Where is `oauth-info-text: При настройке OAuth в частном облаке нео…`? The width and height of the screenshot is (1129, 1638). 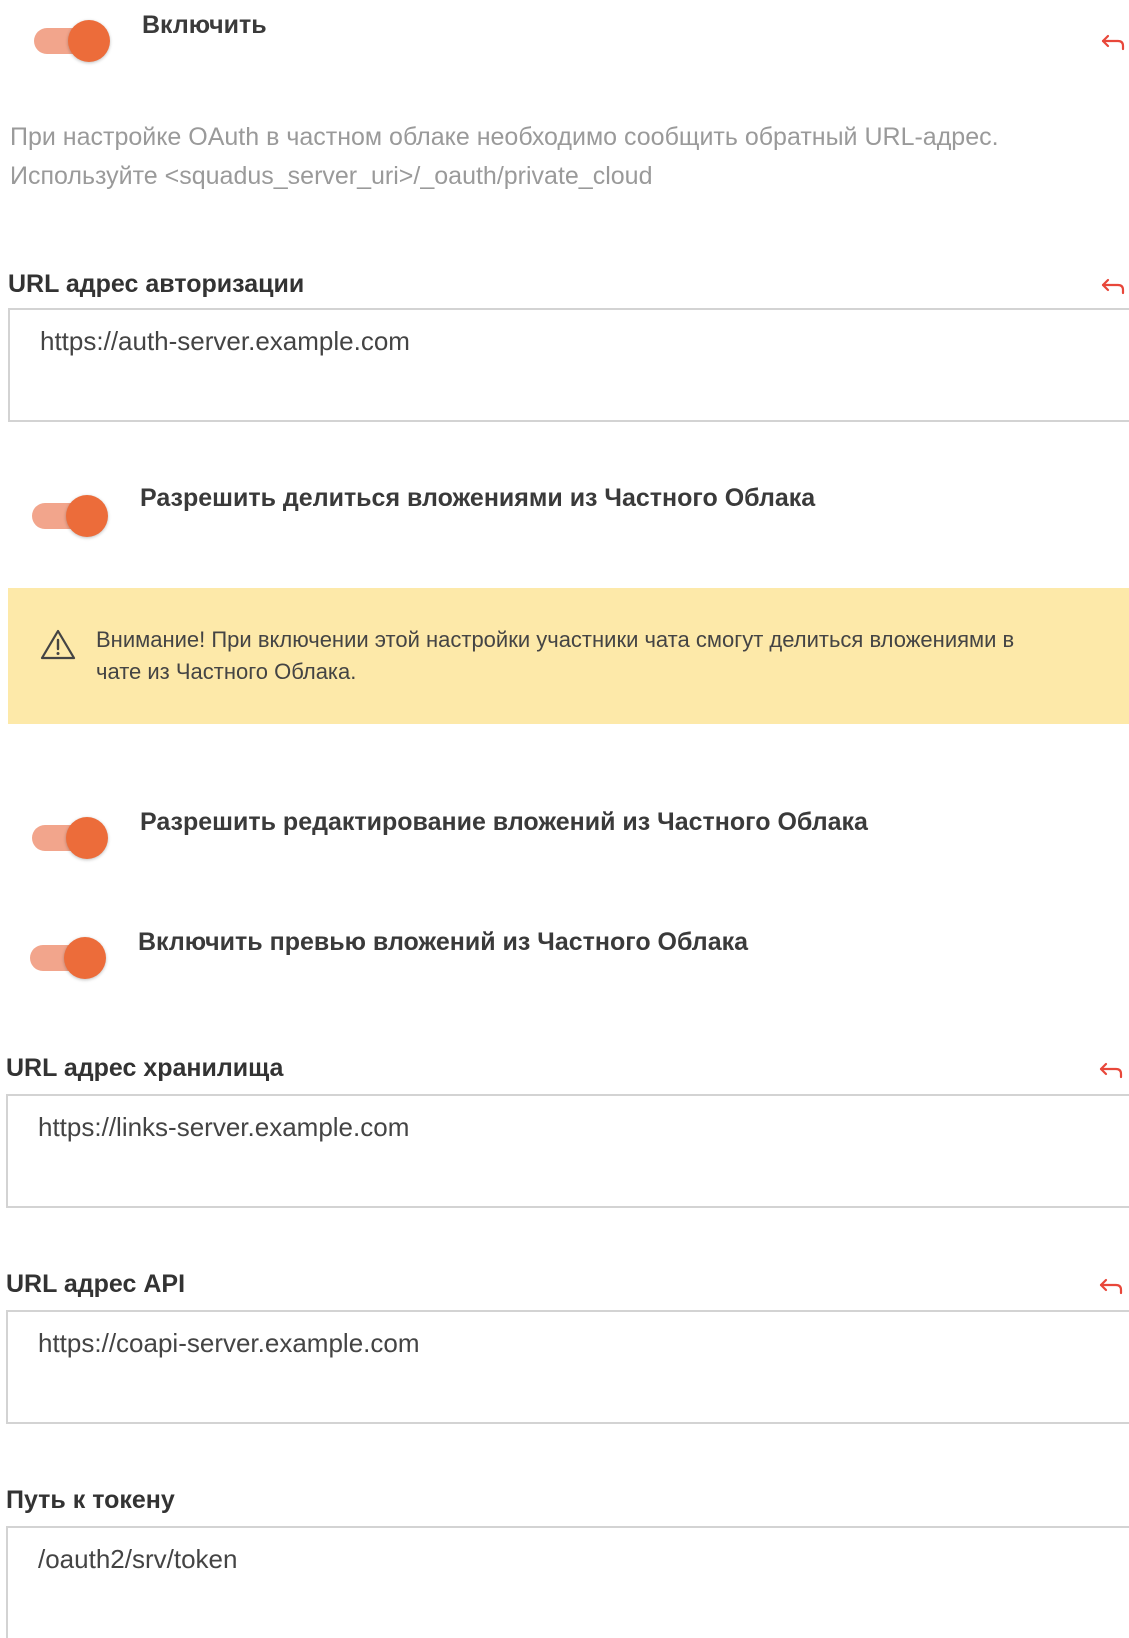
oauth-info-text: При настройке OAuth в частном облаке нео… is located at coordinates (504, 157).